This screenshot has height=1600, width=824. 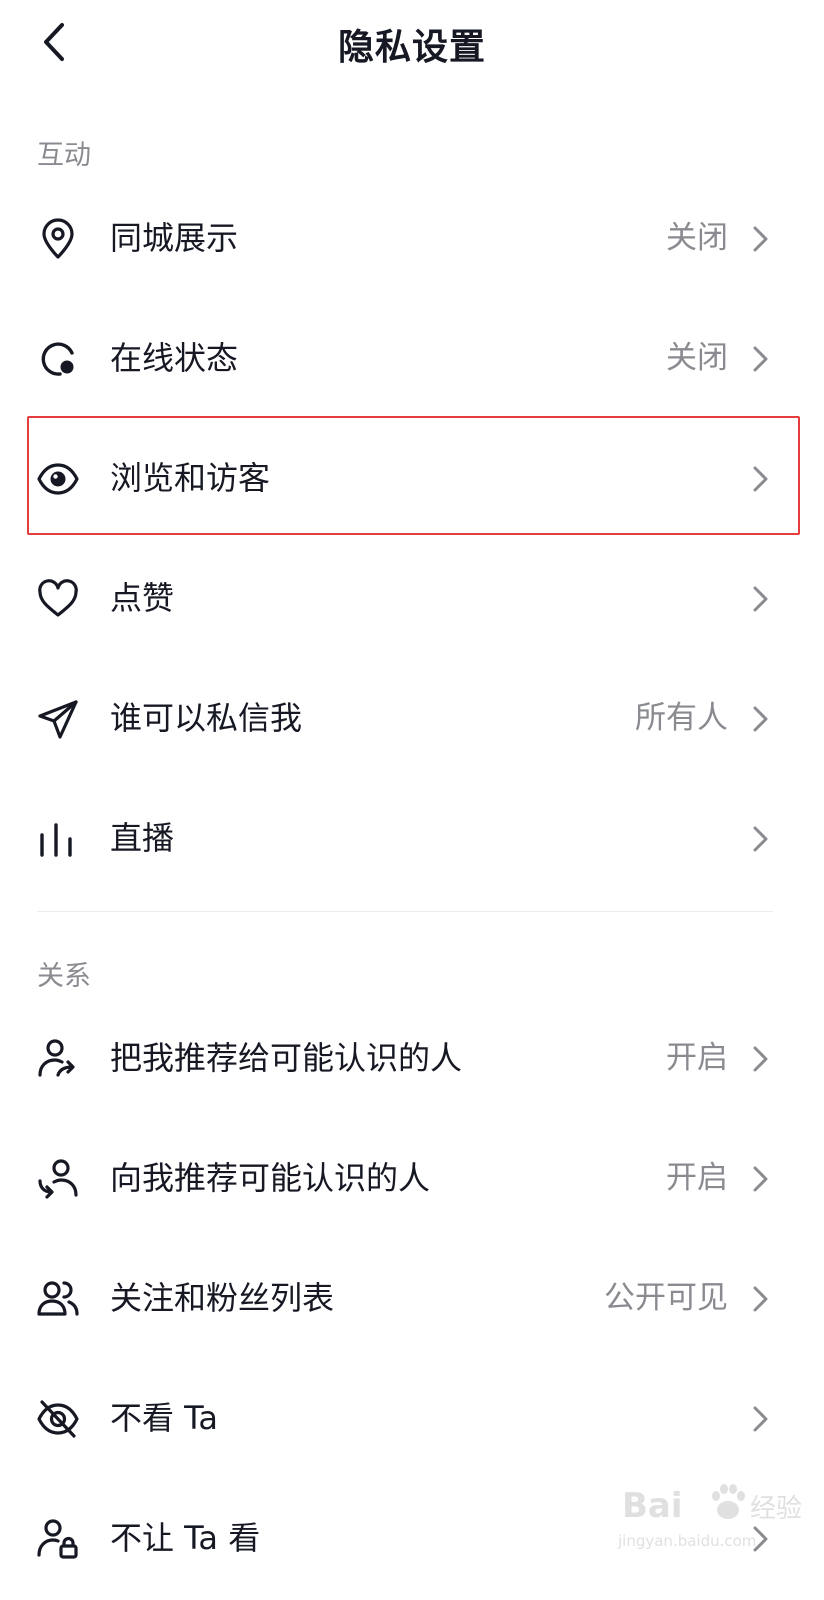 What do you see at coordinates (57, 1539) in the screenshot?
I see `user-lock-icon` at bounding box center [57, 1539].